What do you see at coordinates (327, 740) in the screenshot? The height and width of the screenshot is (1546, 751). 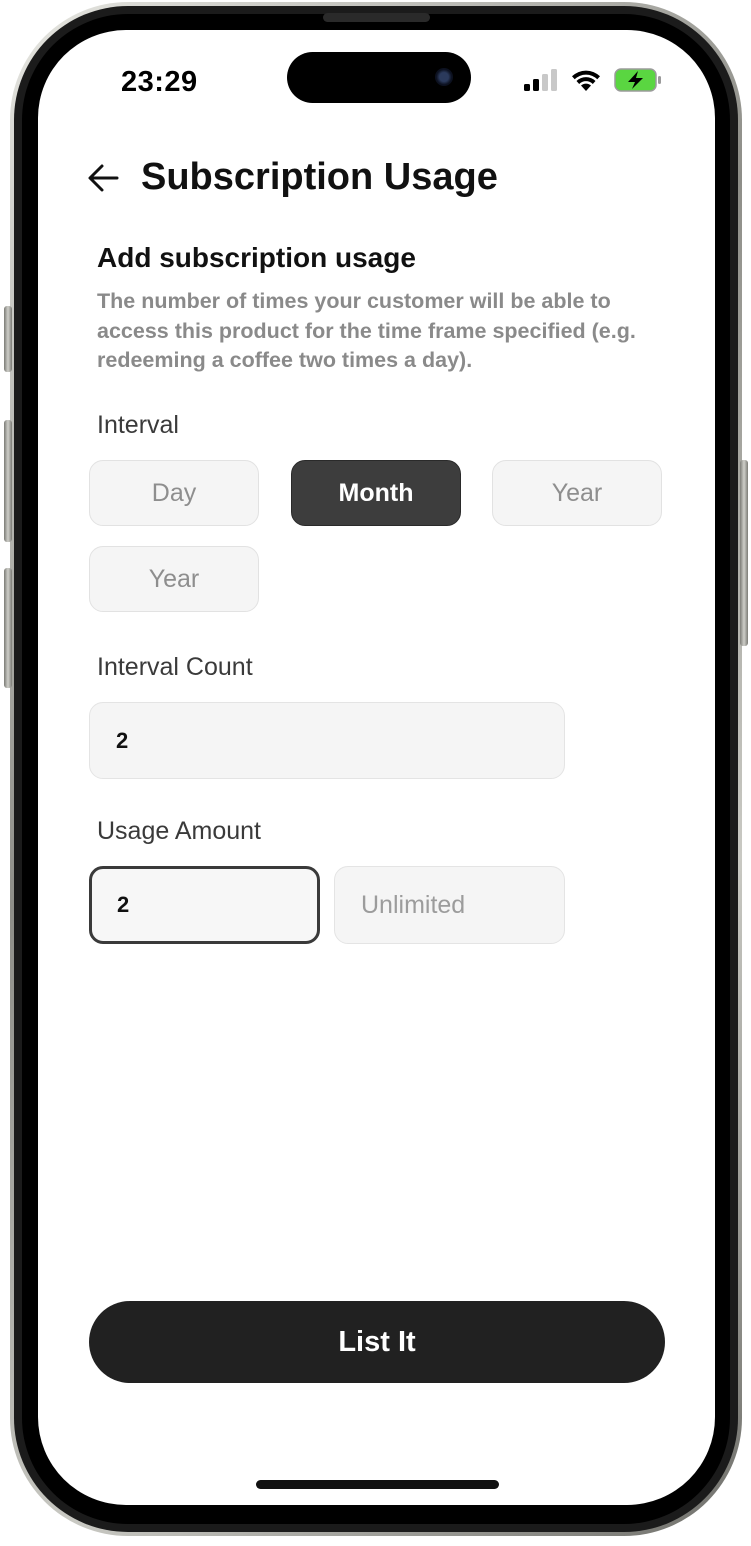 I see `interval-count-input: 2` at bounding box center [327, 740].